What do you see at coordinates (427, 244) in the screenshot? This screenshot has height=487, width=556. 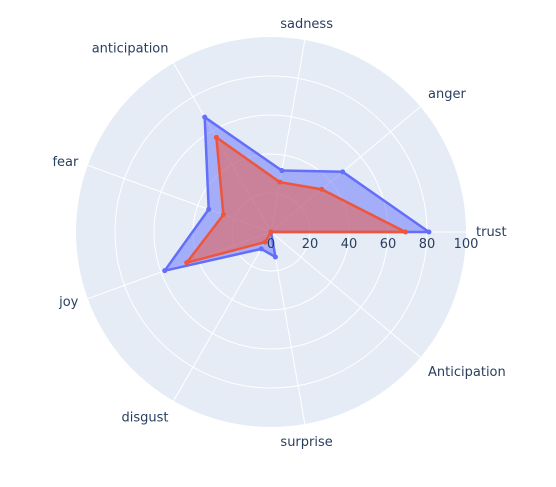 I see `radial-tick-label: 80` at bounding box center [427, 244].